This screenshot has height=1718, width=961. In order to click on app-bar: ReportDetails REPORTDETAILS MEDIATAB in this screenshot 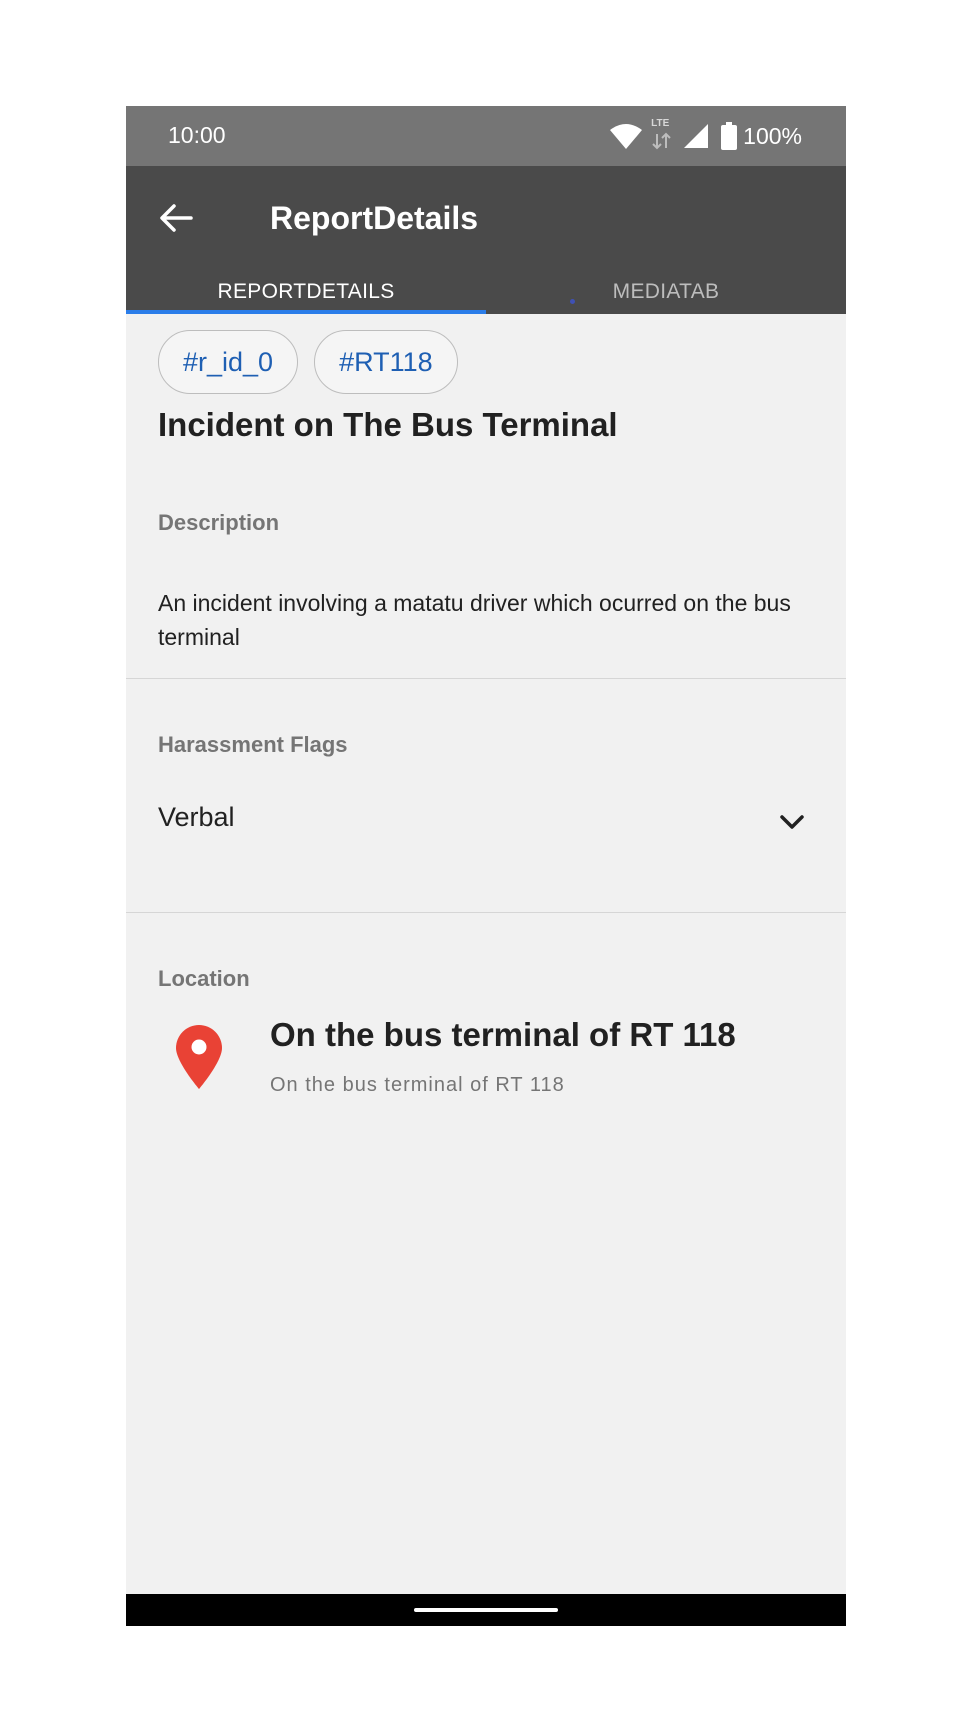, I will do `click(486, 240)`.